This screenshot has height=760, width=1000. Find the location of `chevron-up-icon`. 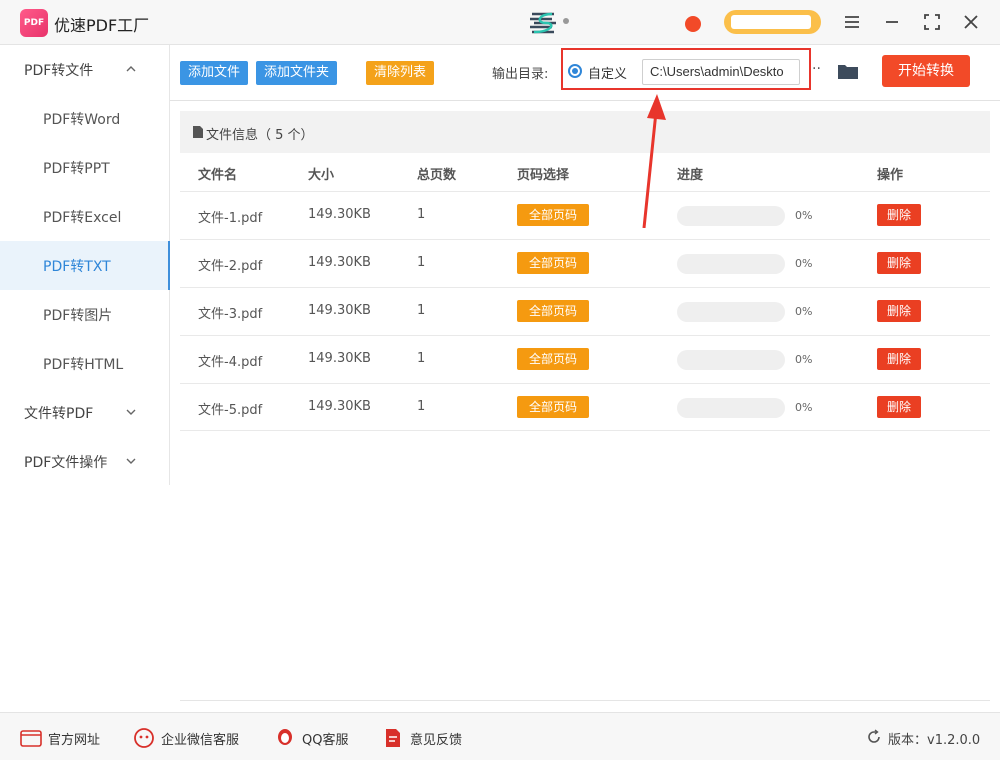

chevron-up-icon is located at coordinates (131, 69).